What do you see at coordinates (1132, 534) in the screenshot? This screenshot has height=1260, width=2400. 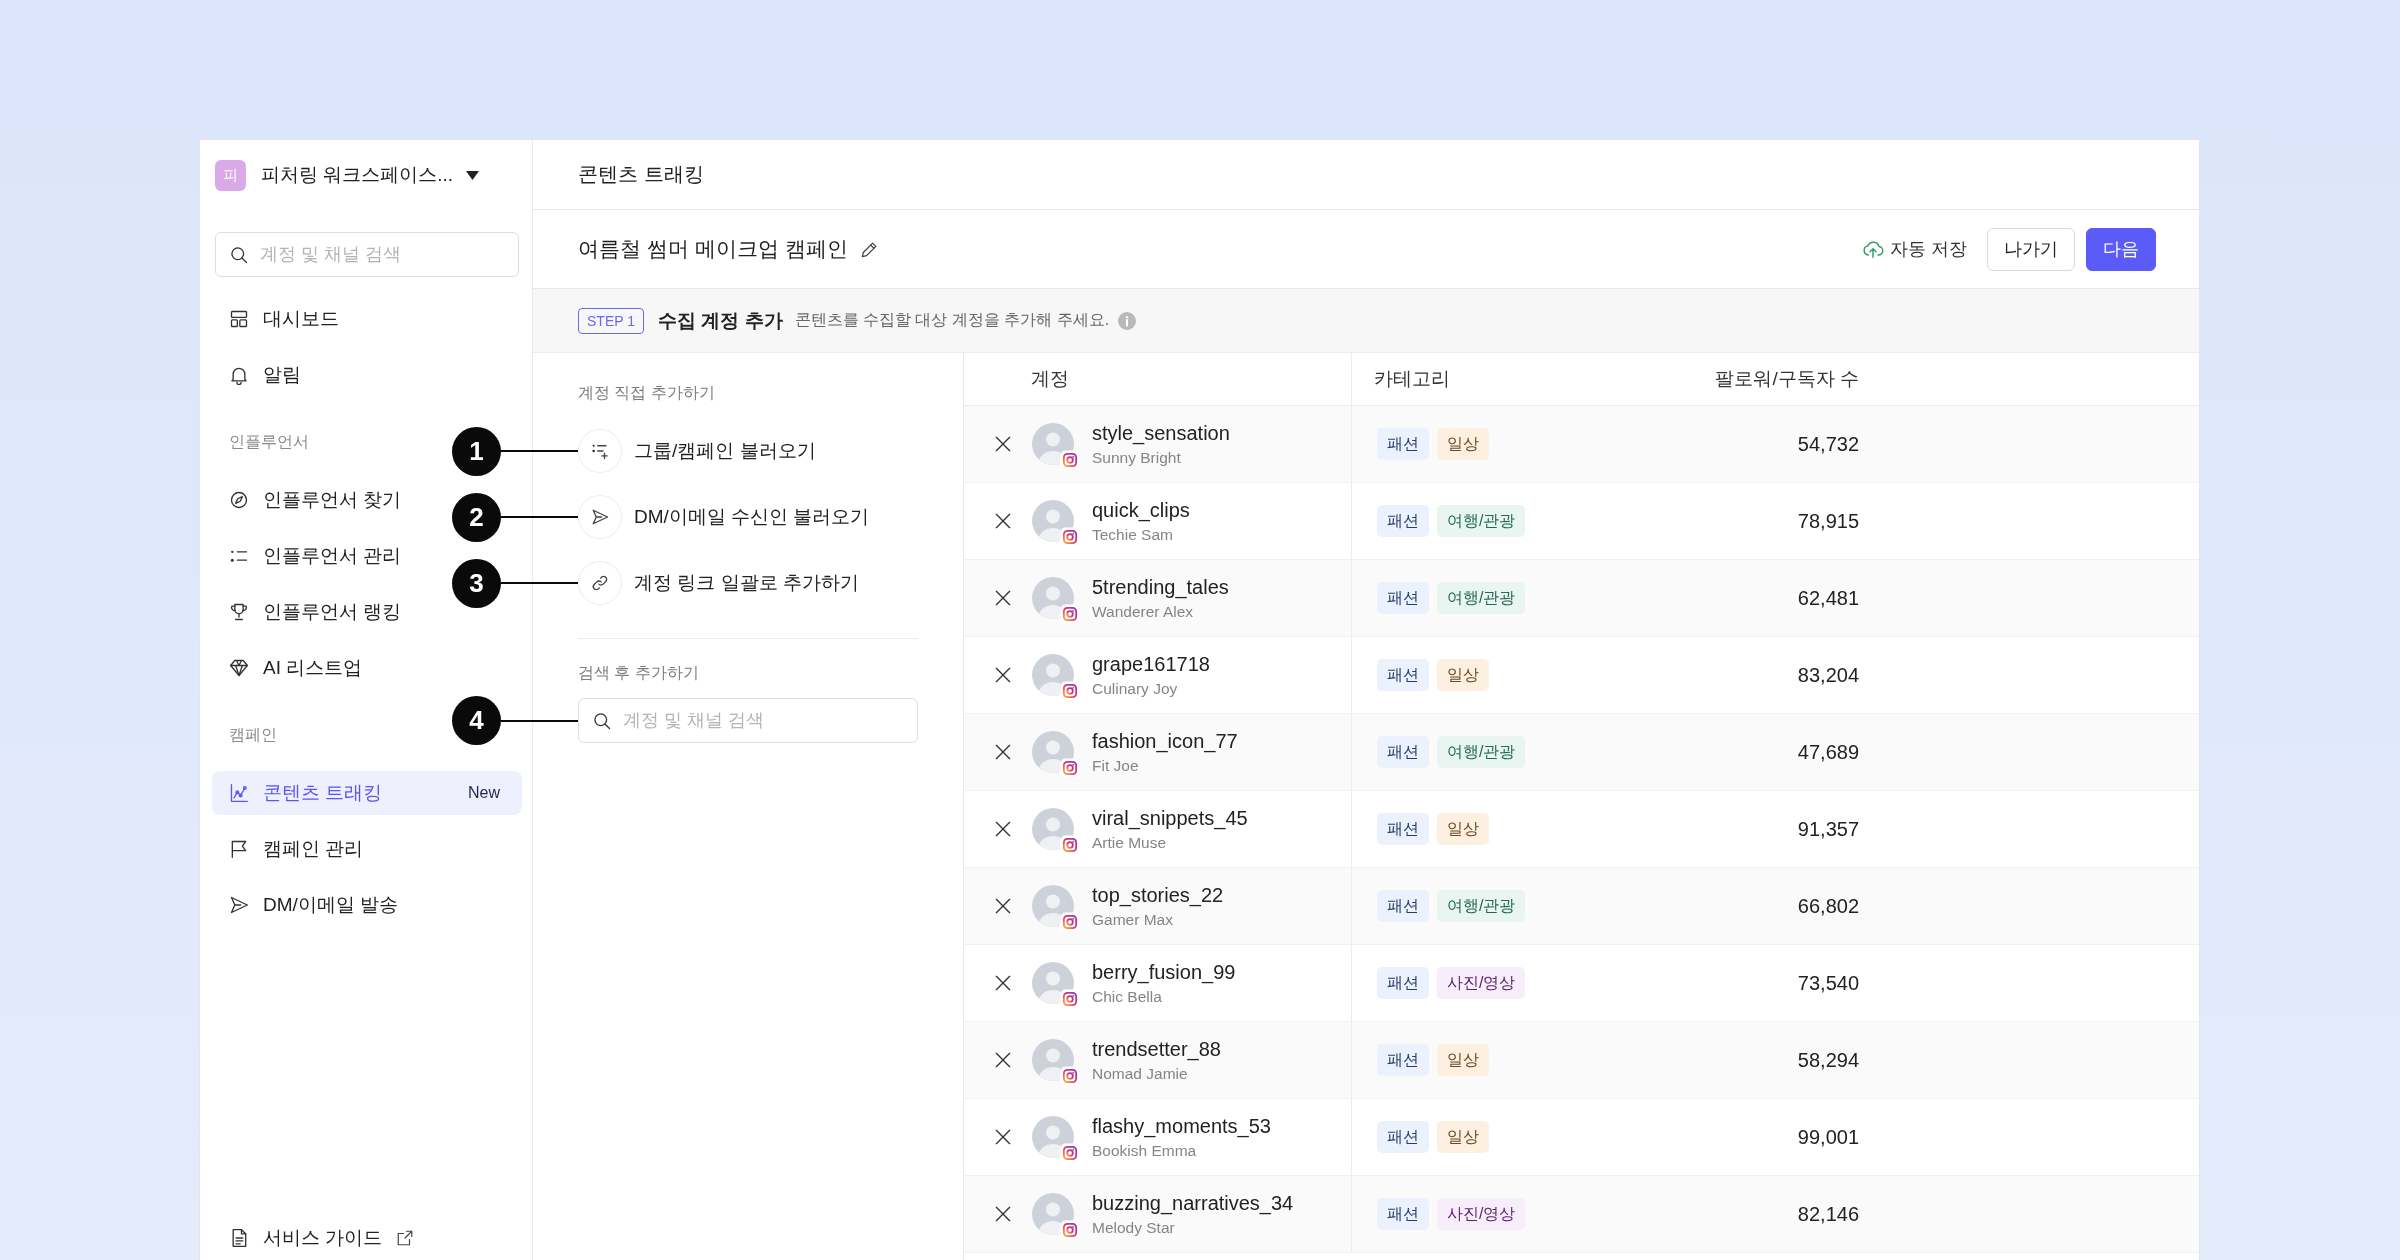 I see `account-name: Techie Sam` at bounding box center [1132, 534].